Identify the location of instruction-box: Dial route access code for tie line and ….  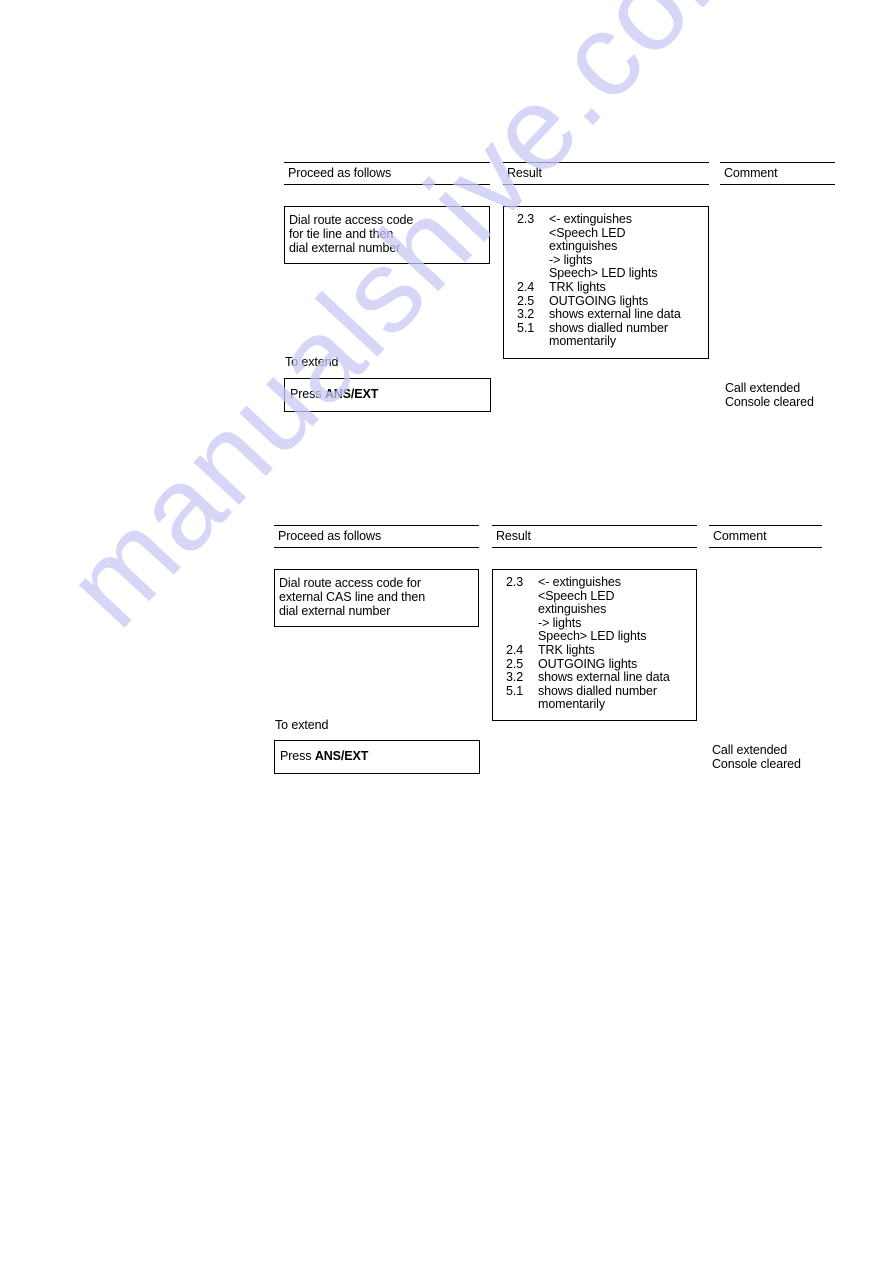
(387, 235).